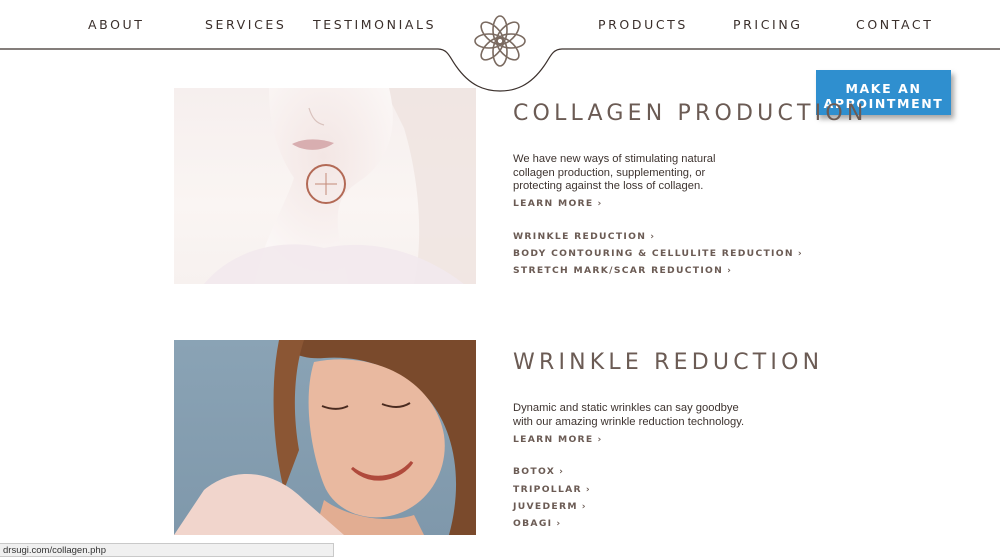  I want to click on learn-more-collagen: LEARN MORE ›, so click(558, 203).